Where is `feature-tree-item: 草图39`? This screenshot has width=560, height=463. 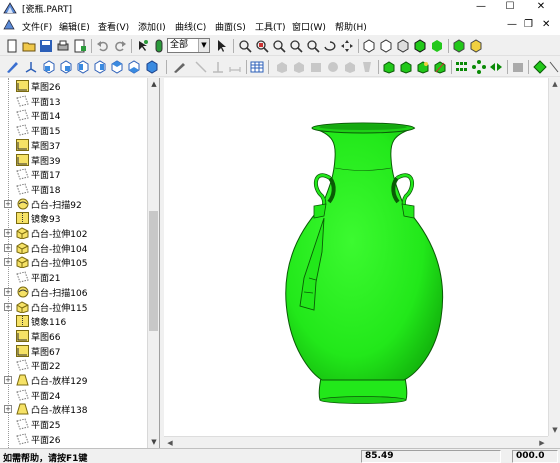
feature-tree-item: 草图39 is located at coordinates (74, 160).